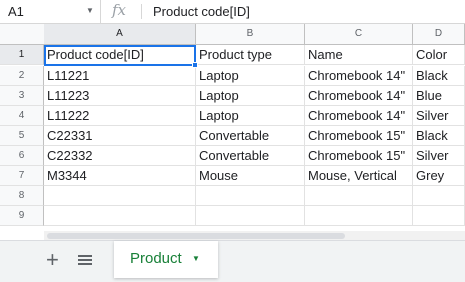 Image resolution: width=465 pixels, height=282 pixels. What do you see at coordinates (22, 156) in the screenshot?
I see `row-header: 6` at bounding box center [22, 156].